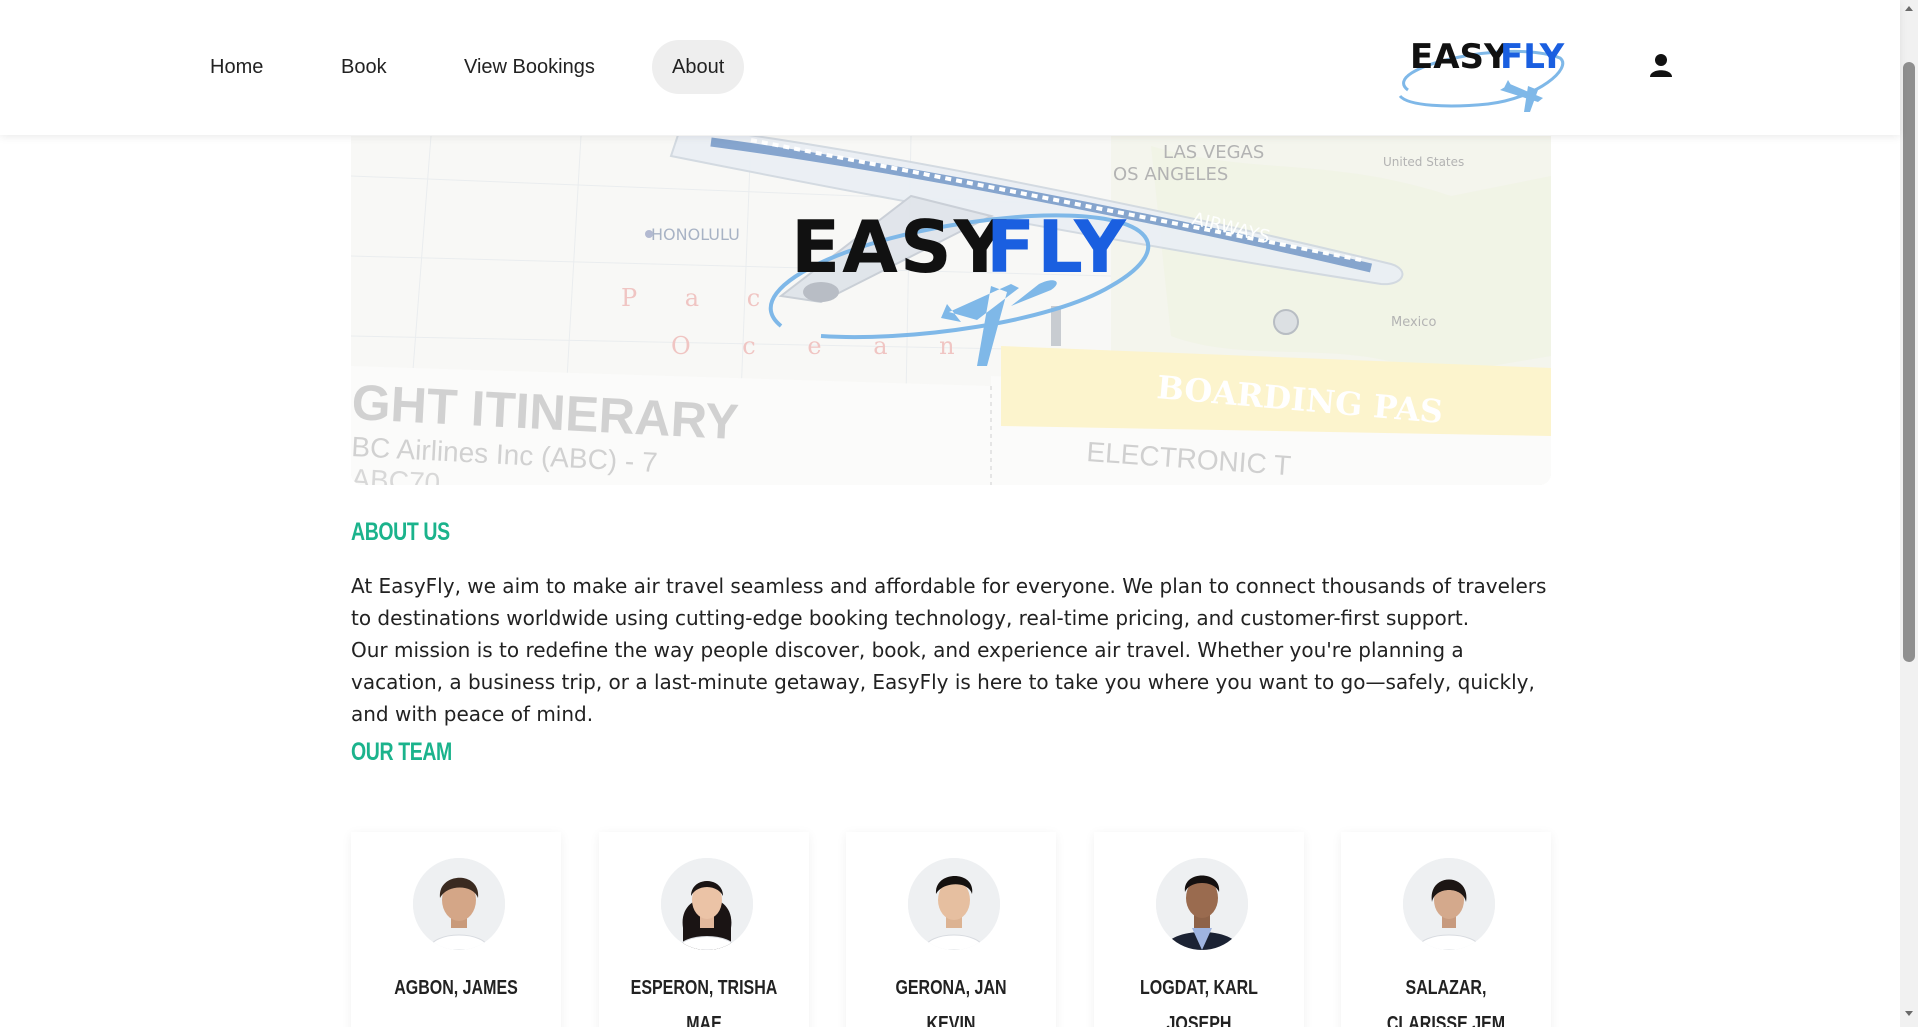 The height and width of the screenshot is (1027, 1918). Describe the element at coordinates (1057, 247) in the screenshot. I see `hero-logo-fly: FLY` at that location.